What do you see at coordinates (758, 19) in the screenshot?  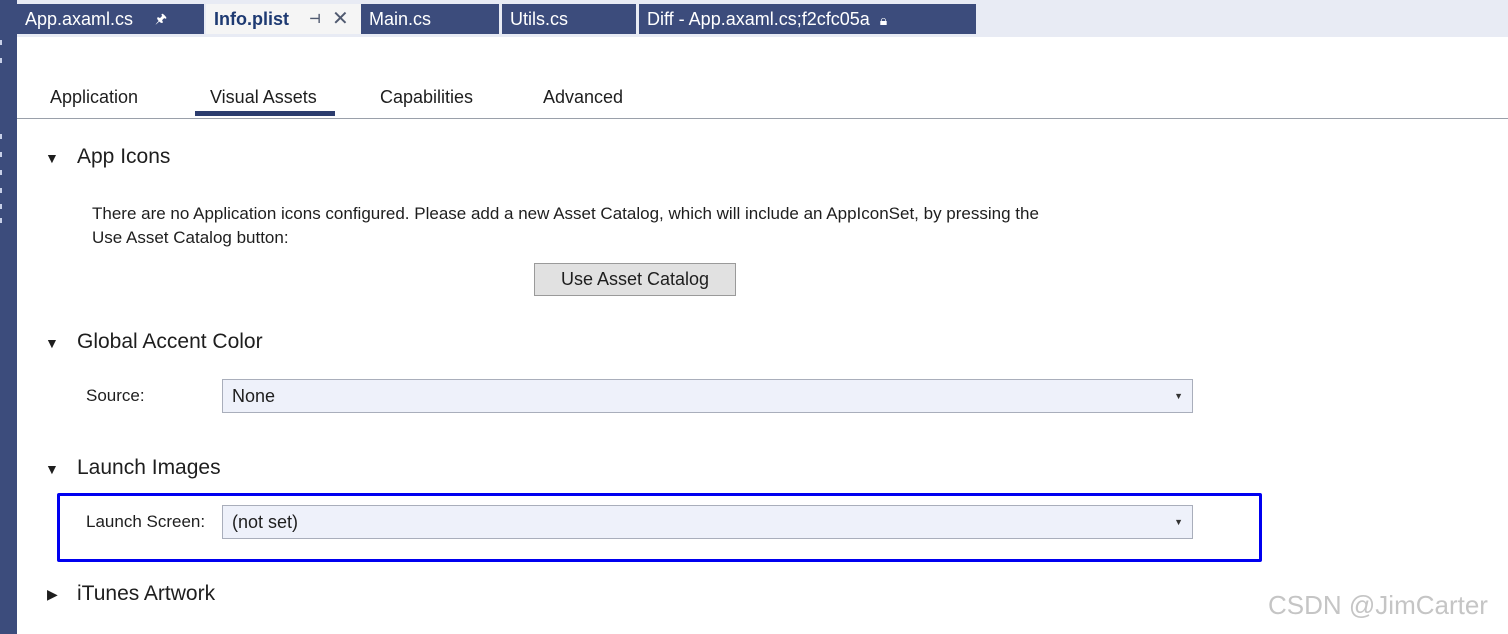 I see `tab-label: Diff - App.axaml.cs;f2cfc05a` at bounding box center [758, 19].